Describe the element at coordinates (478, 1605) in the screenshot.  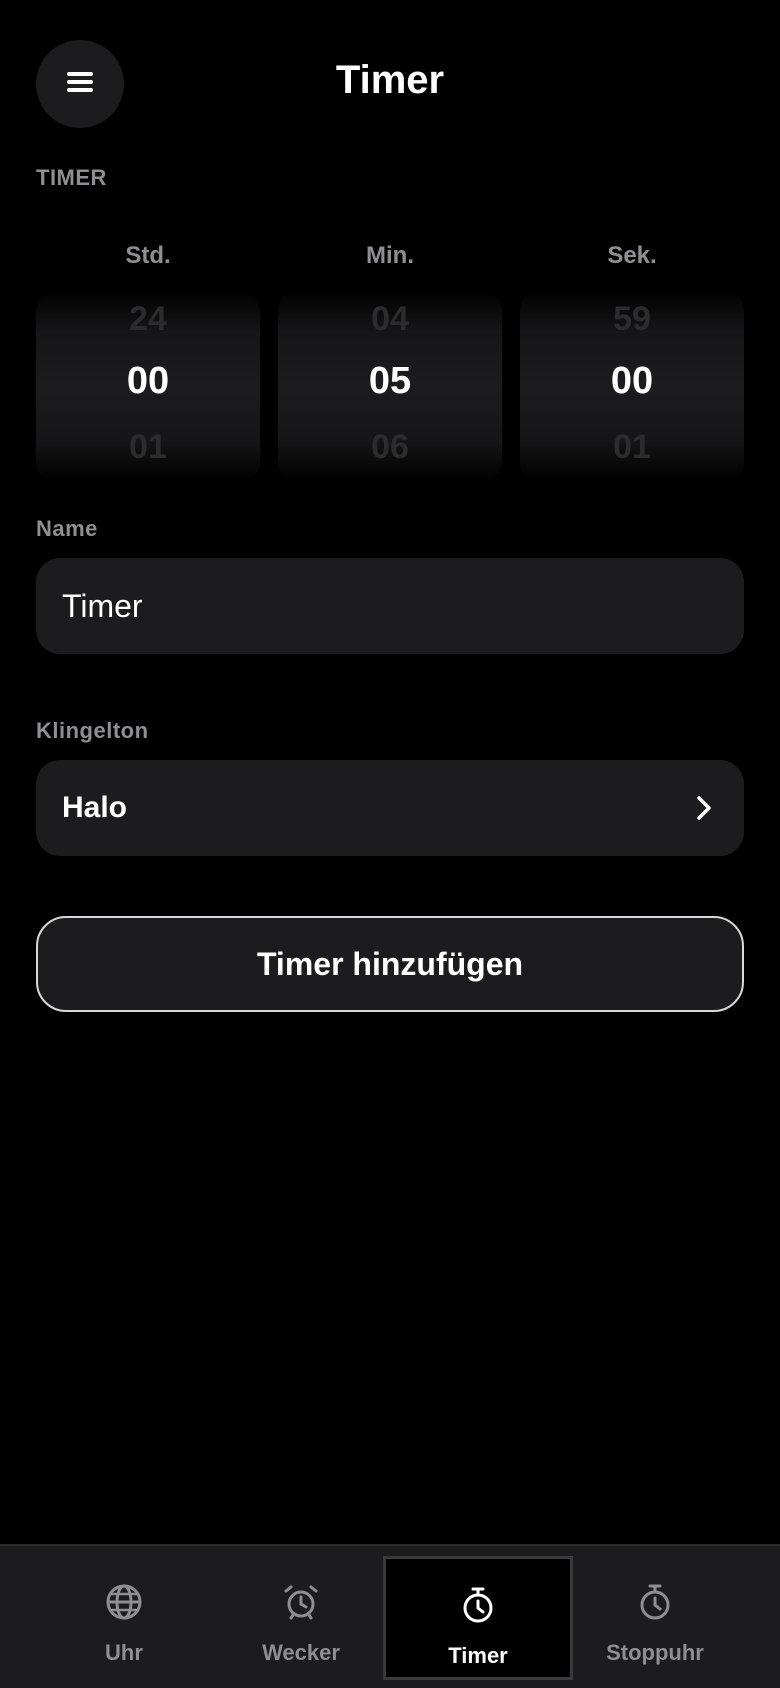
I see `timer-icon` at that location.